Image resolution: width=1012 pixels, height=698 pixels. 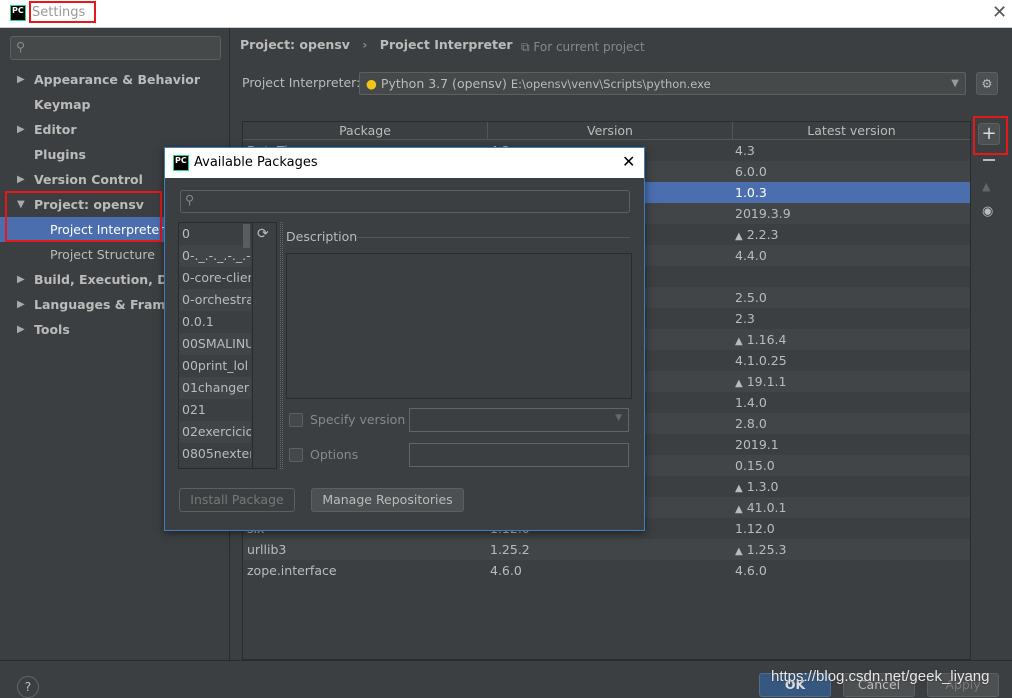 I want to click on options-input, so click(x=519, y=455).